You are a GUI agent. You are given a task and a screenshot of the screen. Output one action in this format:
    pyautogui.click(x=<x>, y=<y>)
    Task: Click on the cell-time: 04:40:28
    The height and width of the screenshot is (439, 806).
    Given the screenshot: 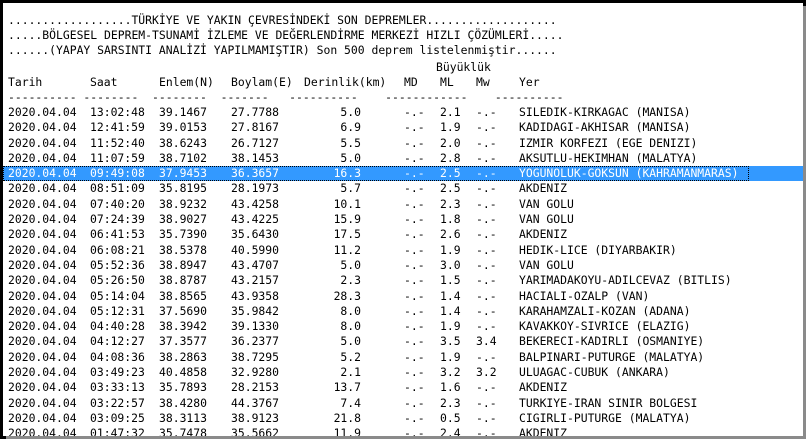 What is the action you would take?
    pyautogui.click(x=117, y=326)
    